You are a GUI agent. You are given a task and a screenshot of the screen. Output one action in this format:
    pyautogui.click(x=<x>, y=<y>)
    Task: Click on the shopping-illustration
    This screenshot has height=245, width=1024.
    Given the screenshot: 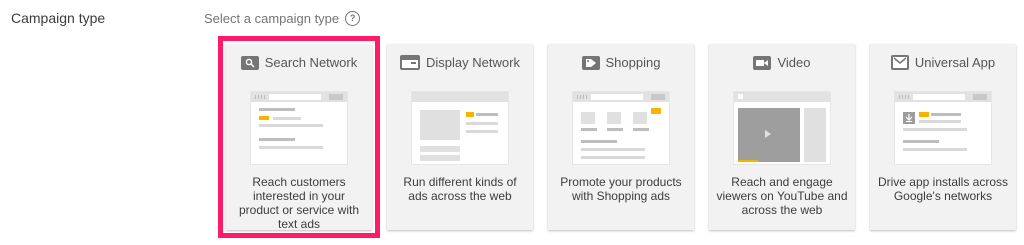 What is the action you would take?
    pyautogui.click(x=621, y=128)
    